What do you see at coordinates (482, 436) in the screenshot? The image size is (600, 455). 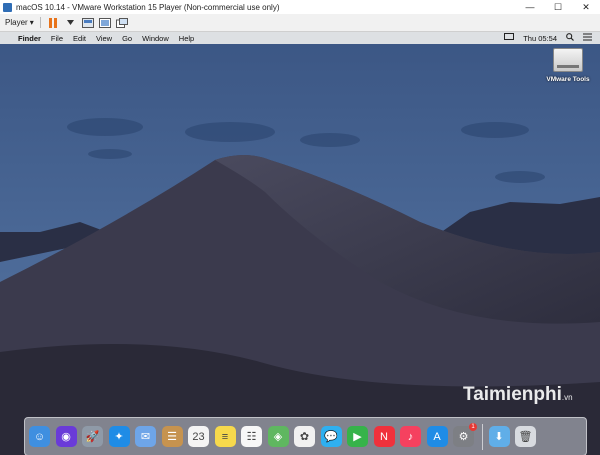 I see `dock-divider` at bounding box center [482, 436].